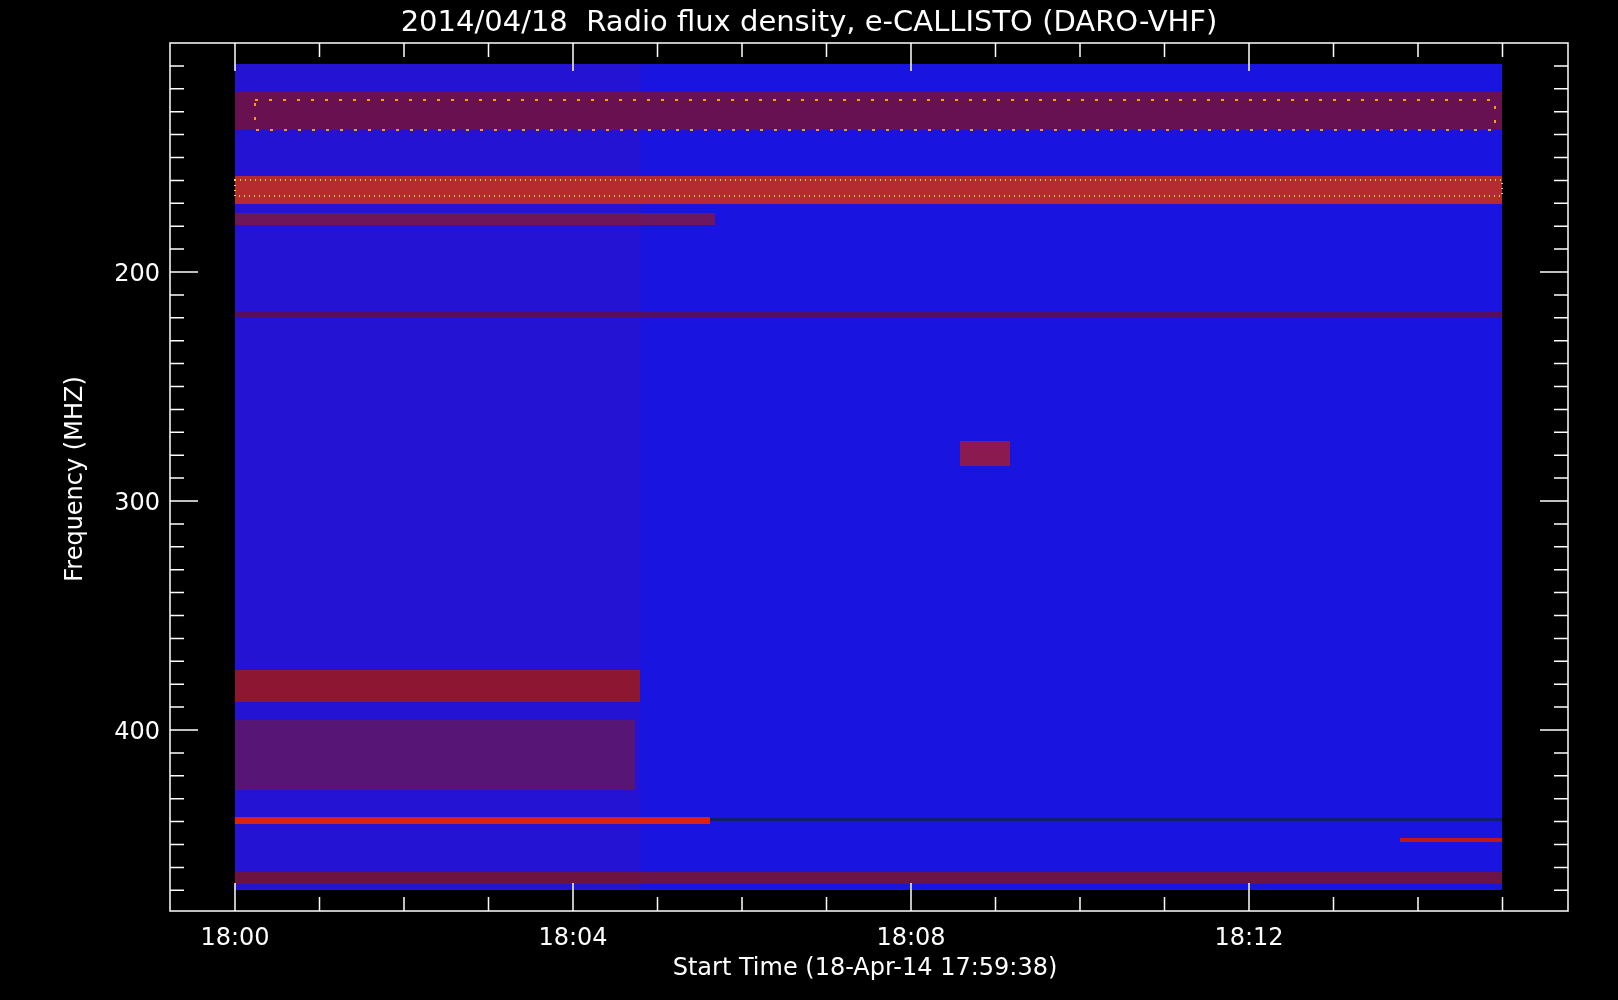 This screenshot has width=1618, height=1000. What do you see at coordinates (911, 937) in the screenshot?
I see `x-tick-label: 18:08` at bounding box center [911, 937].